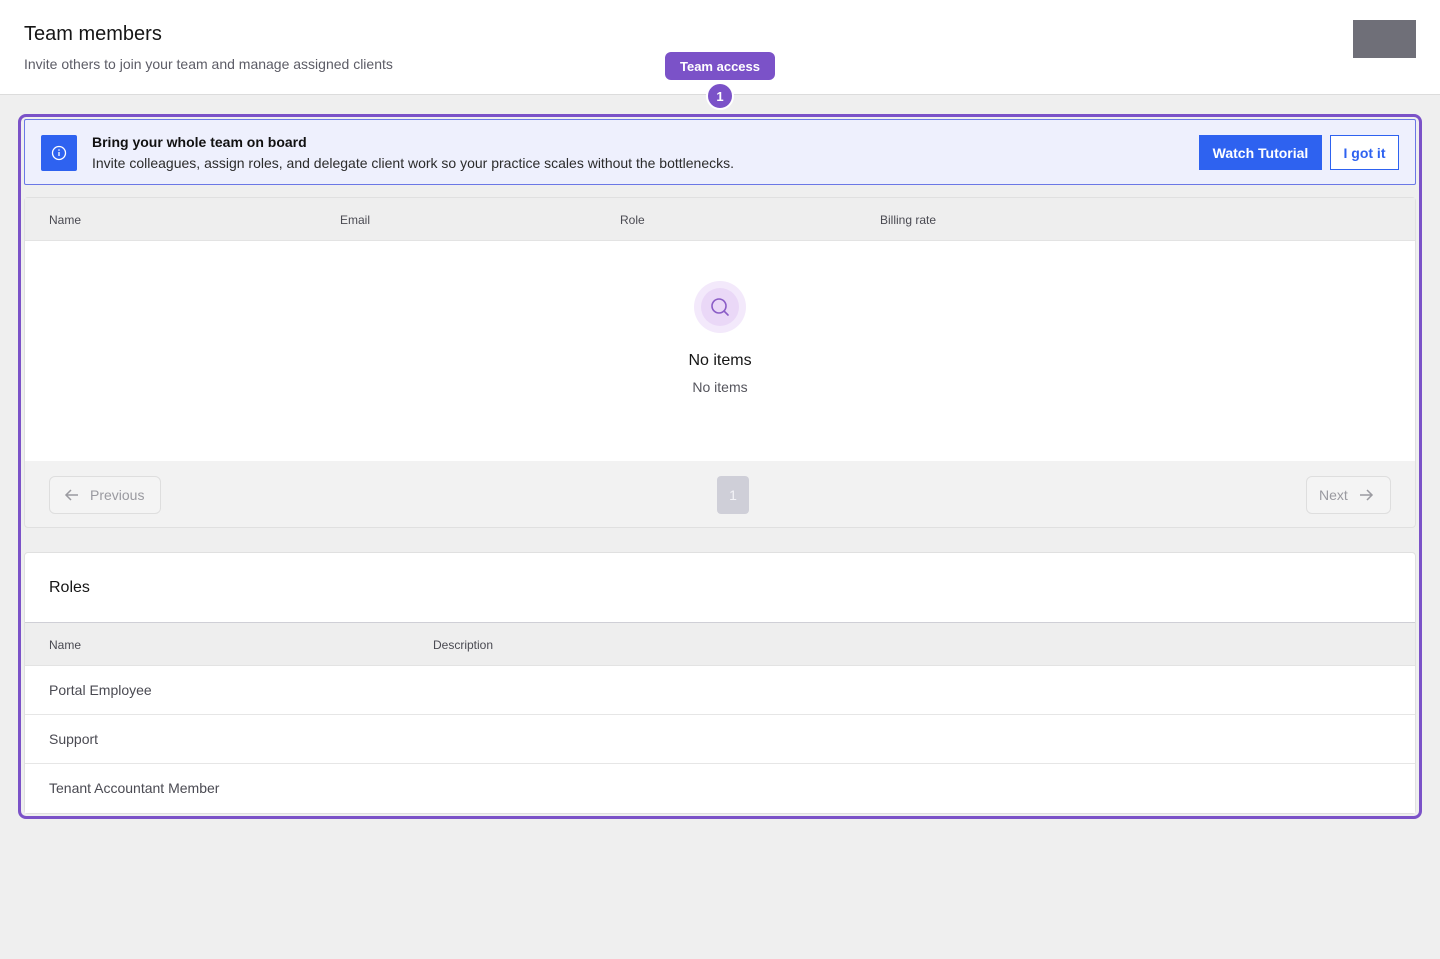  I want to click on table-row: Support, so click(720, 739).